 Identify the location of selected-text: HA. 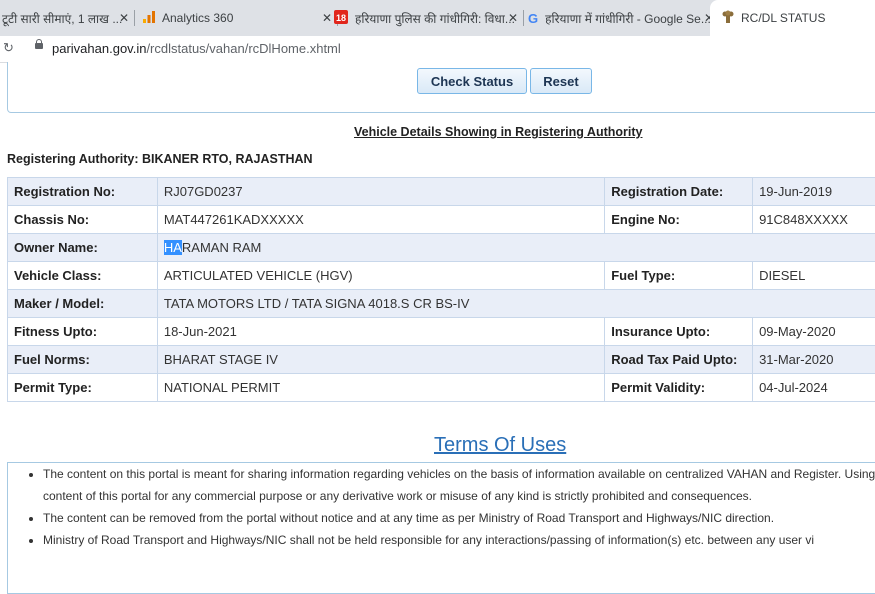
(173, 247).